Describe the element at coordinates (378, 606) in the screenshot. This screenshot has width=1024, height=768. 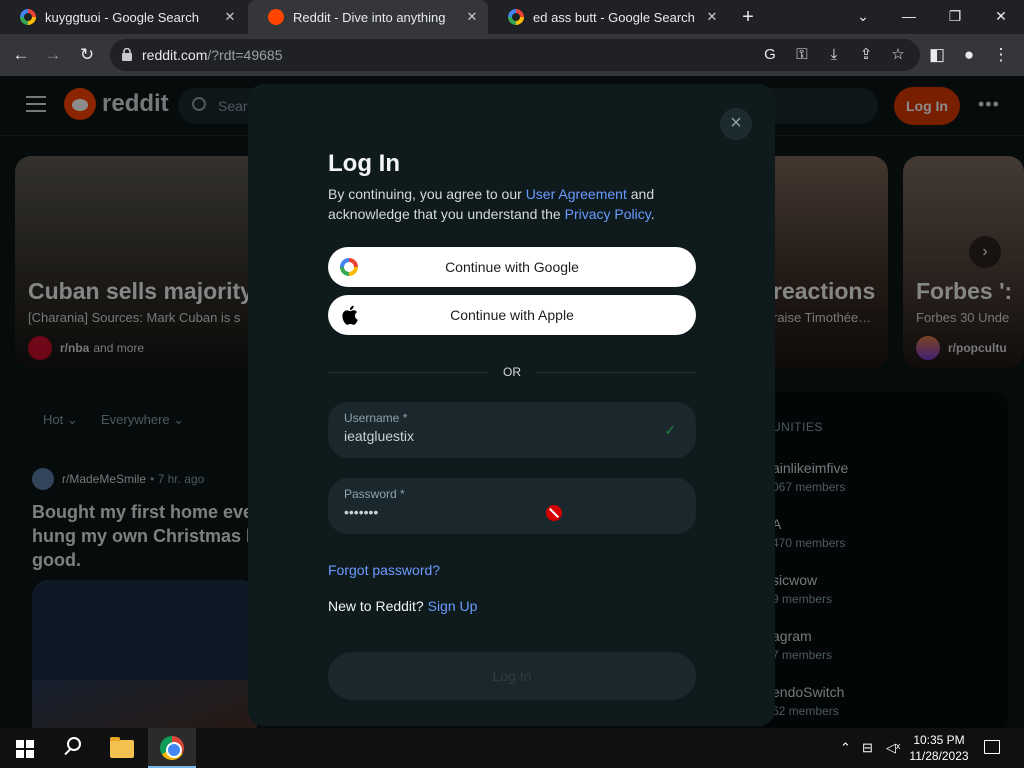
I see `signup-prefix: New to Reddit?` at that location.